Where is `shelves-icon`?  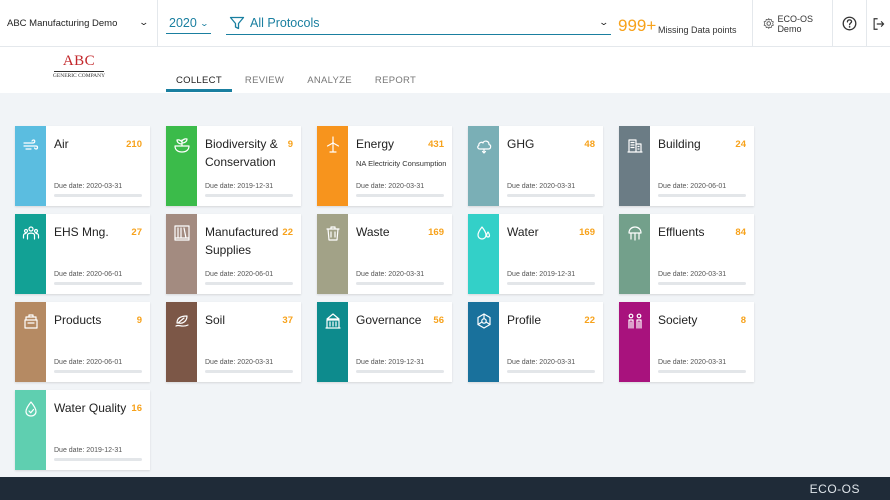 shelves-icon is located at coordinates (181, 233).